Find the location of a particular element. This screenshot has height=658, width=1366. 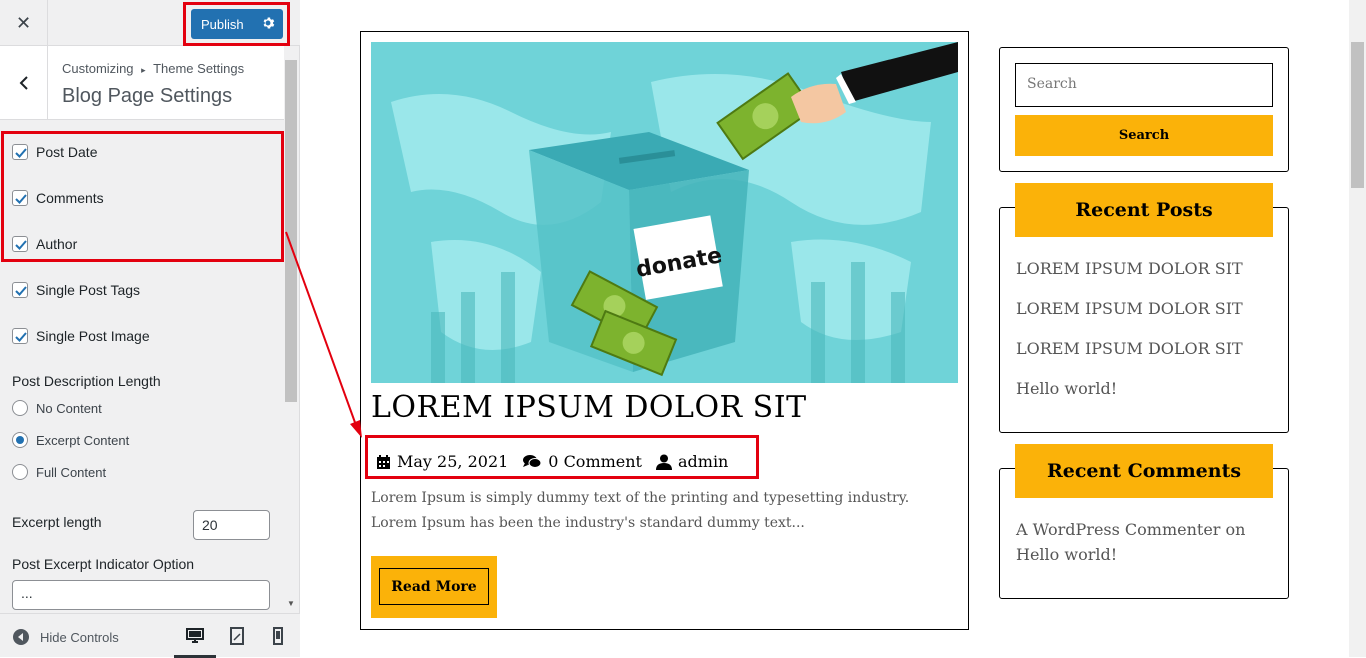

back-button is located at coordinates (24, 83).